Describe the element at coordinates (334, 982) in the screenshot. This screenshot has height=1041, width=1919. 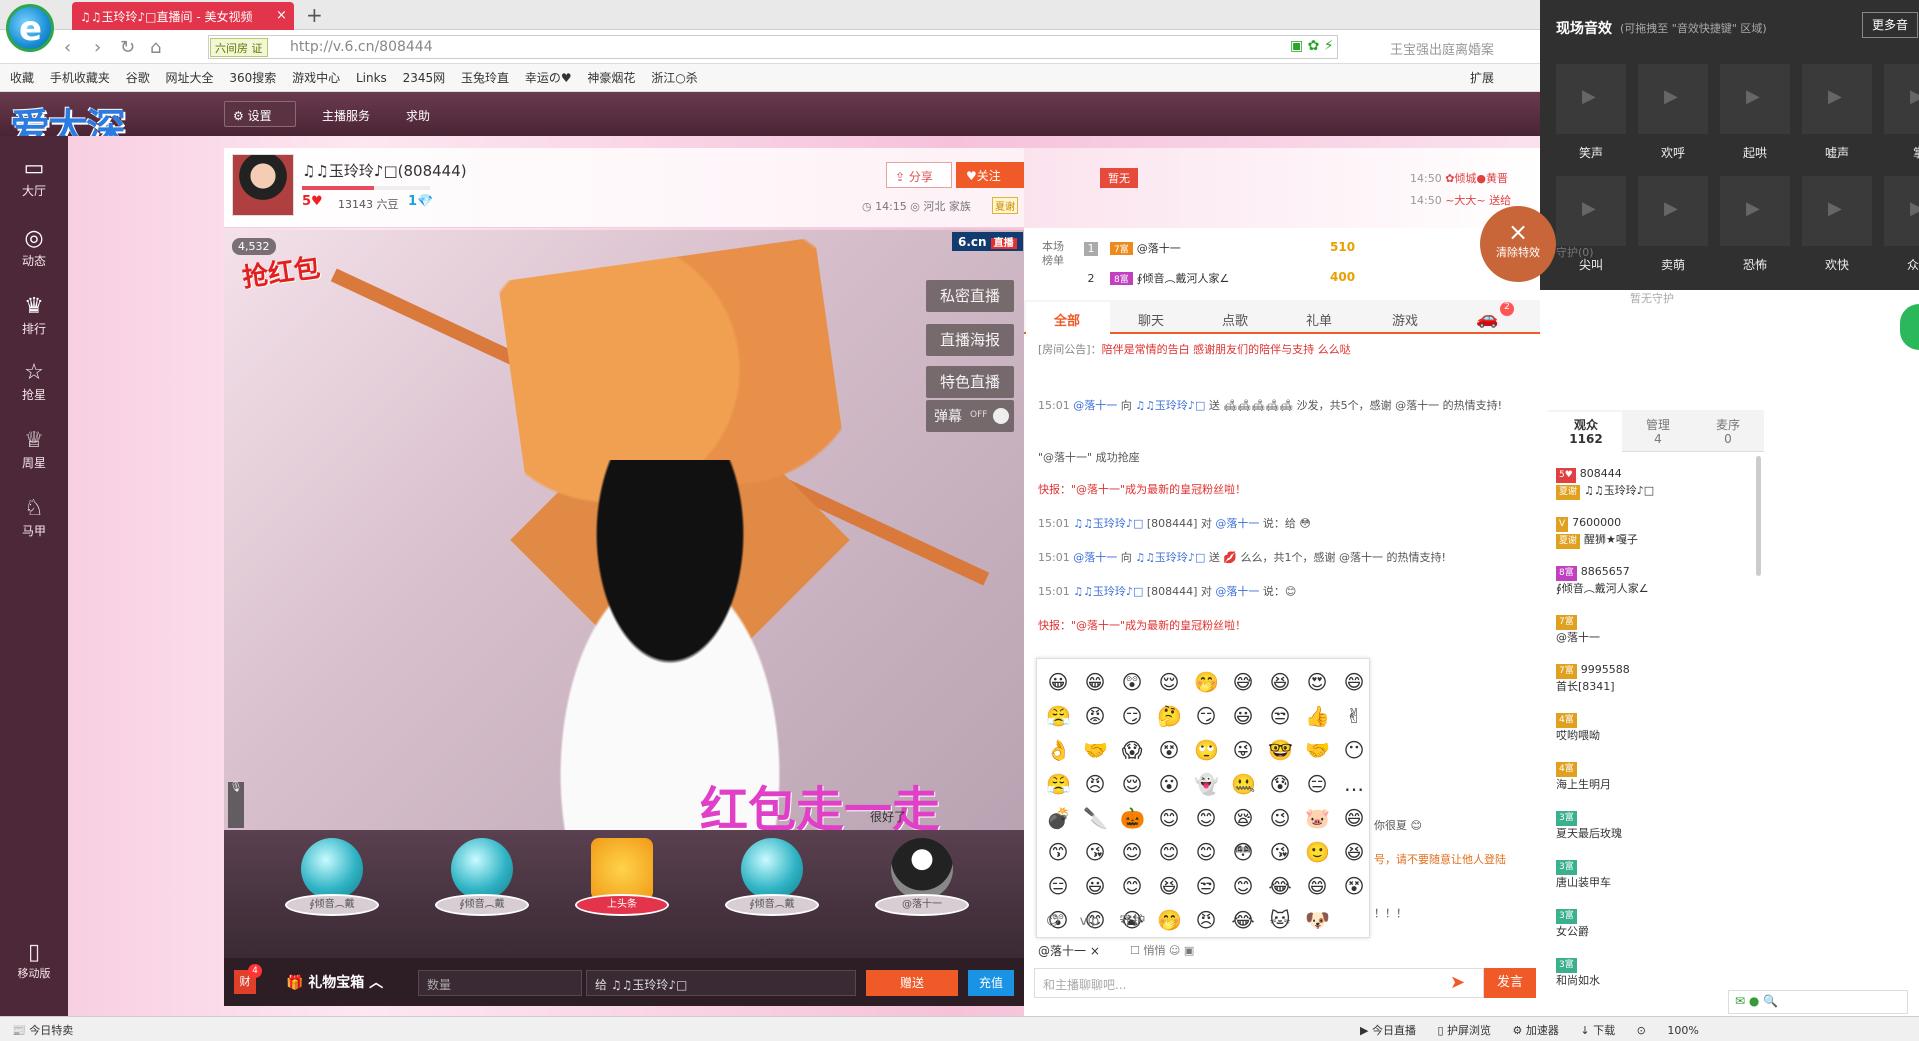
I see `gift-box-button: 🎁 礼物宝箱 ︿` at that location.